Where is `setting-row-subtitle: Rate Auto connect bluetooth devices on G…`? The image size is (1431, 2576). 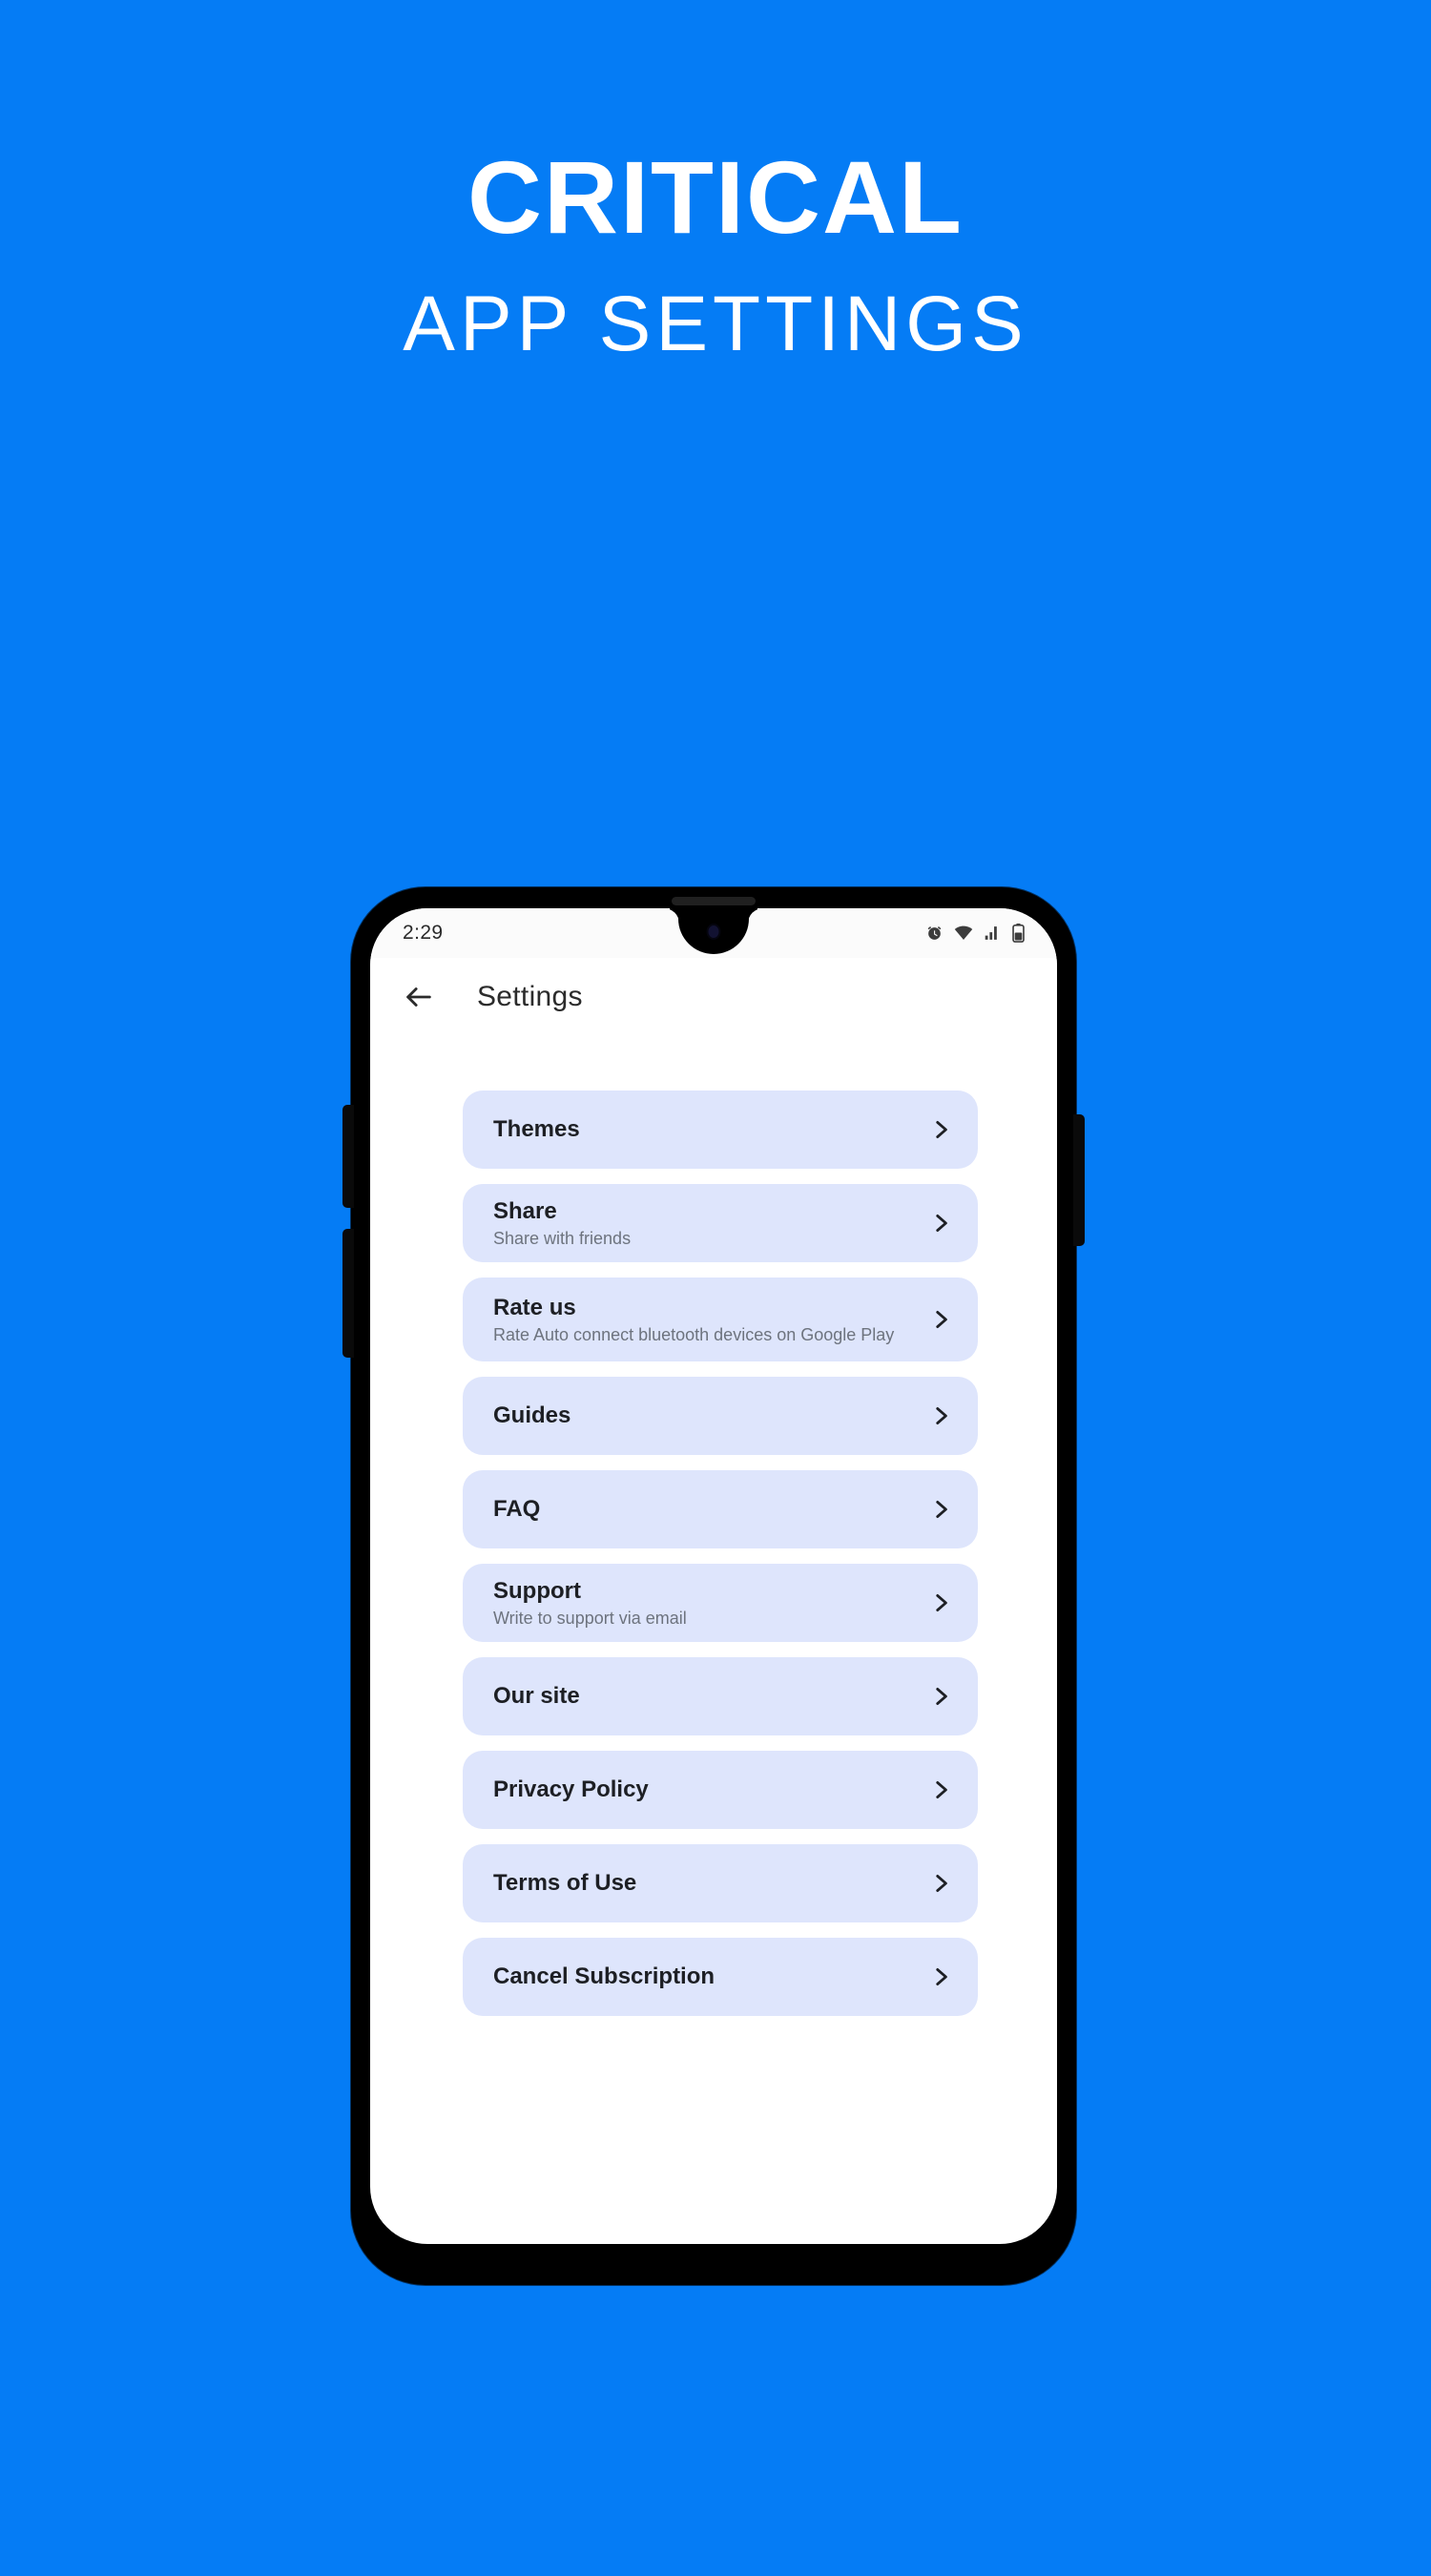
setting-row-subtitle: Rate Auto connect bluetooth devices on G… is located at coordinates (694, 1334).